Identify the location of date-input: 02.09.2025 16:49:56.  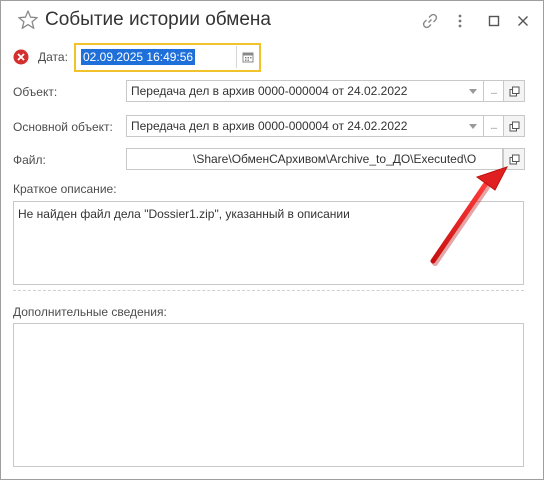
(157, 57).